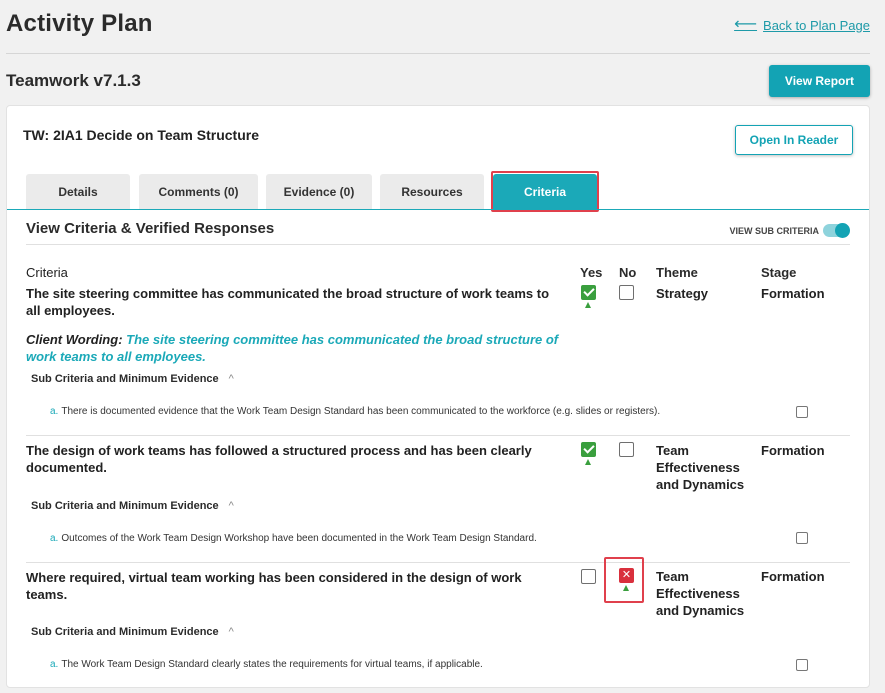 Image resolution: width=885 pixels, height=693 pixels. I want to click on page-title: Activity Plan, so click(79, 23).